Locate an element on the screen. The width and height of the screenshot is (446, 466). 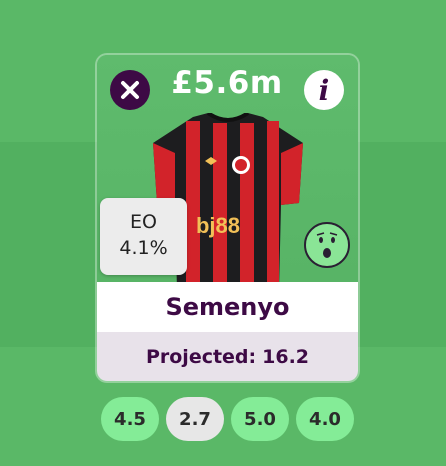
close-button is located at coordinates (130, 90).